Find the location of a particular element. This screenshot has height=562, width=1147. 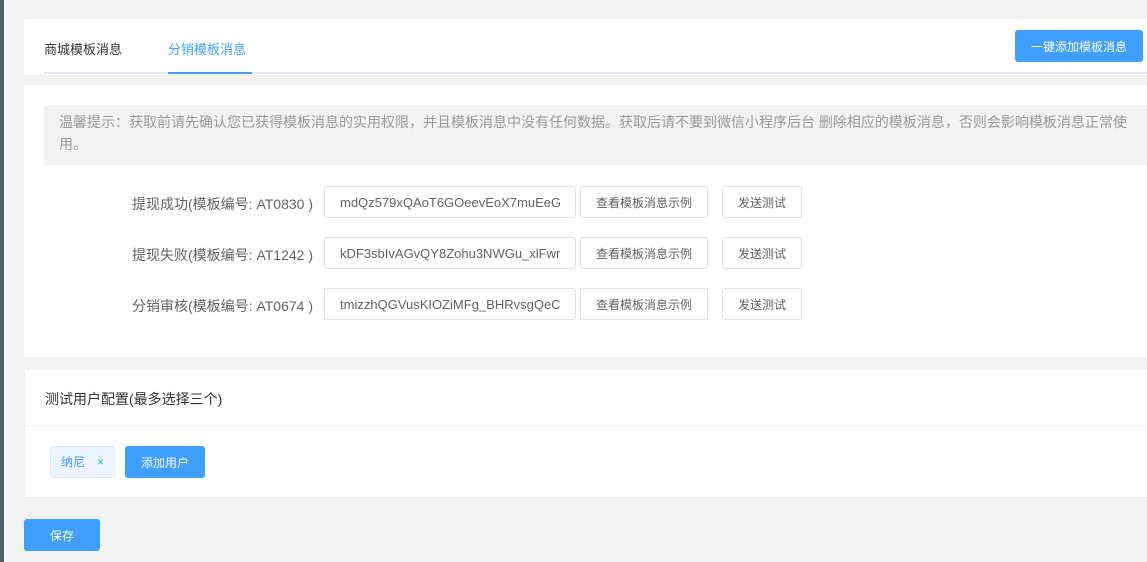

template-row: 提现失败(模板编号: AT1242 ) 查看模板消息示例 发送测试 is located at coordinates (585, 253).